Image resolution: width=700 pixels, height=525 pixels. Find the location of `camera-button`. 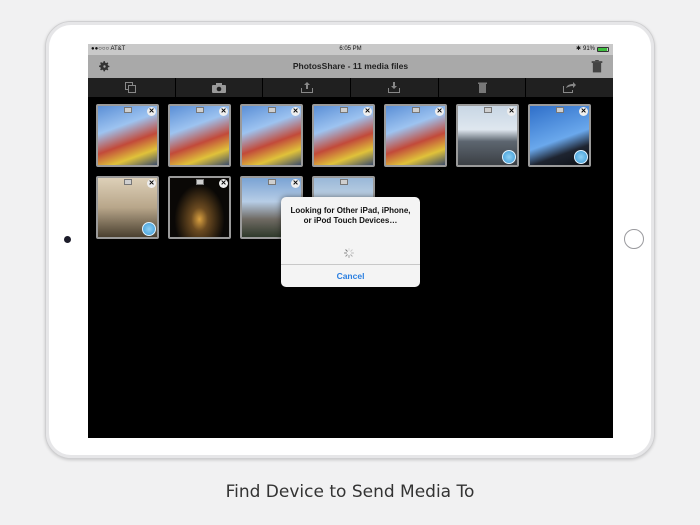

camera-button is located at coordinates (219, 87).